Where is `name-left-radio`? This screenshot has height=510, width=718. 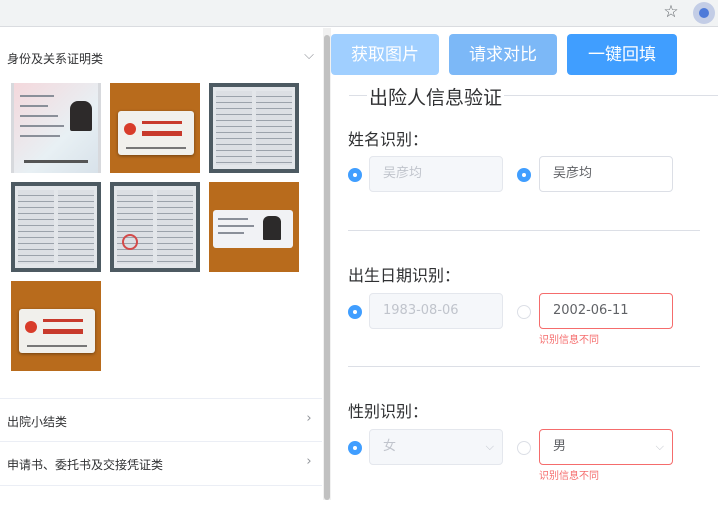
name-left-radio is located at coordinates (355, 175).